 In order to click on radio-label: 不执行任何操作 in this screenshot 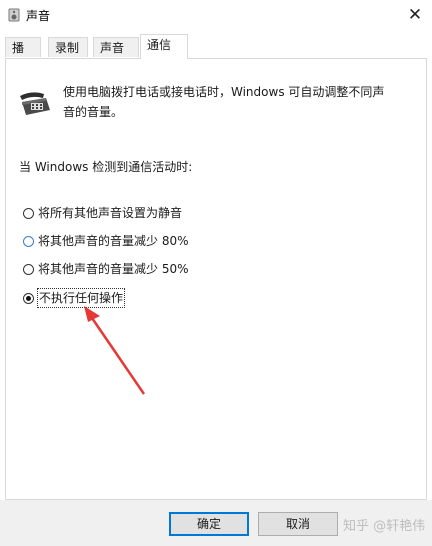, I will do `click(81, 298)`.